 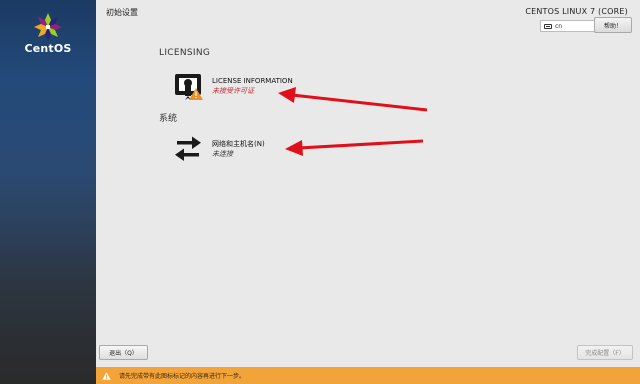 I want to click on annotation-overlay, so click(x=353, y=121).